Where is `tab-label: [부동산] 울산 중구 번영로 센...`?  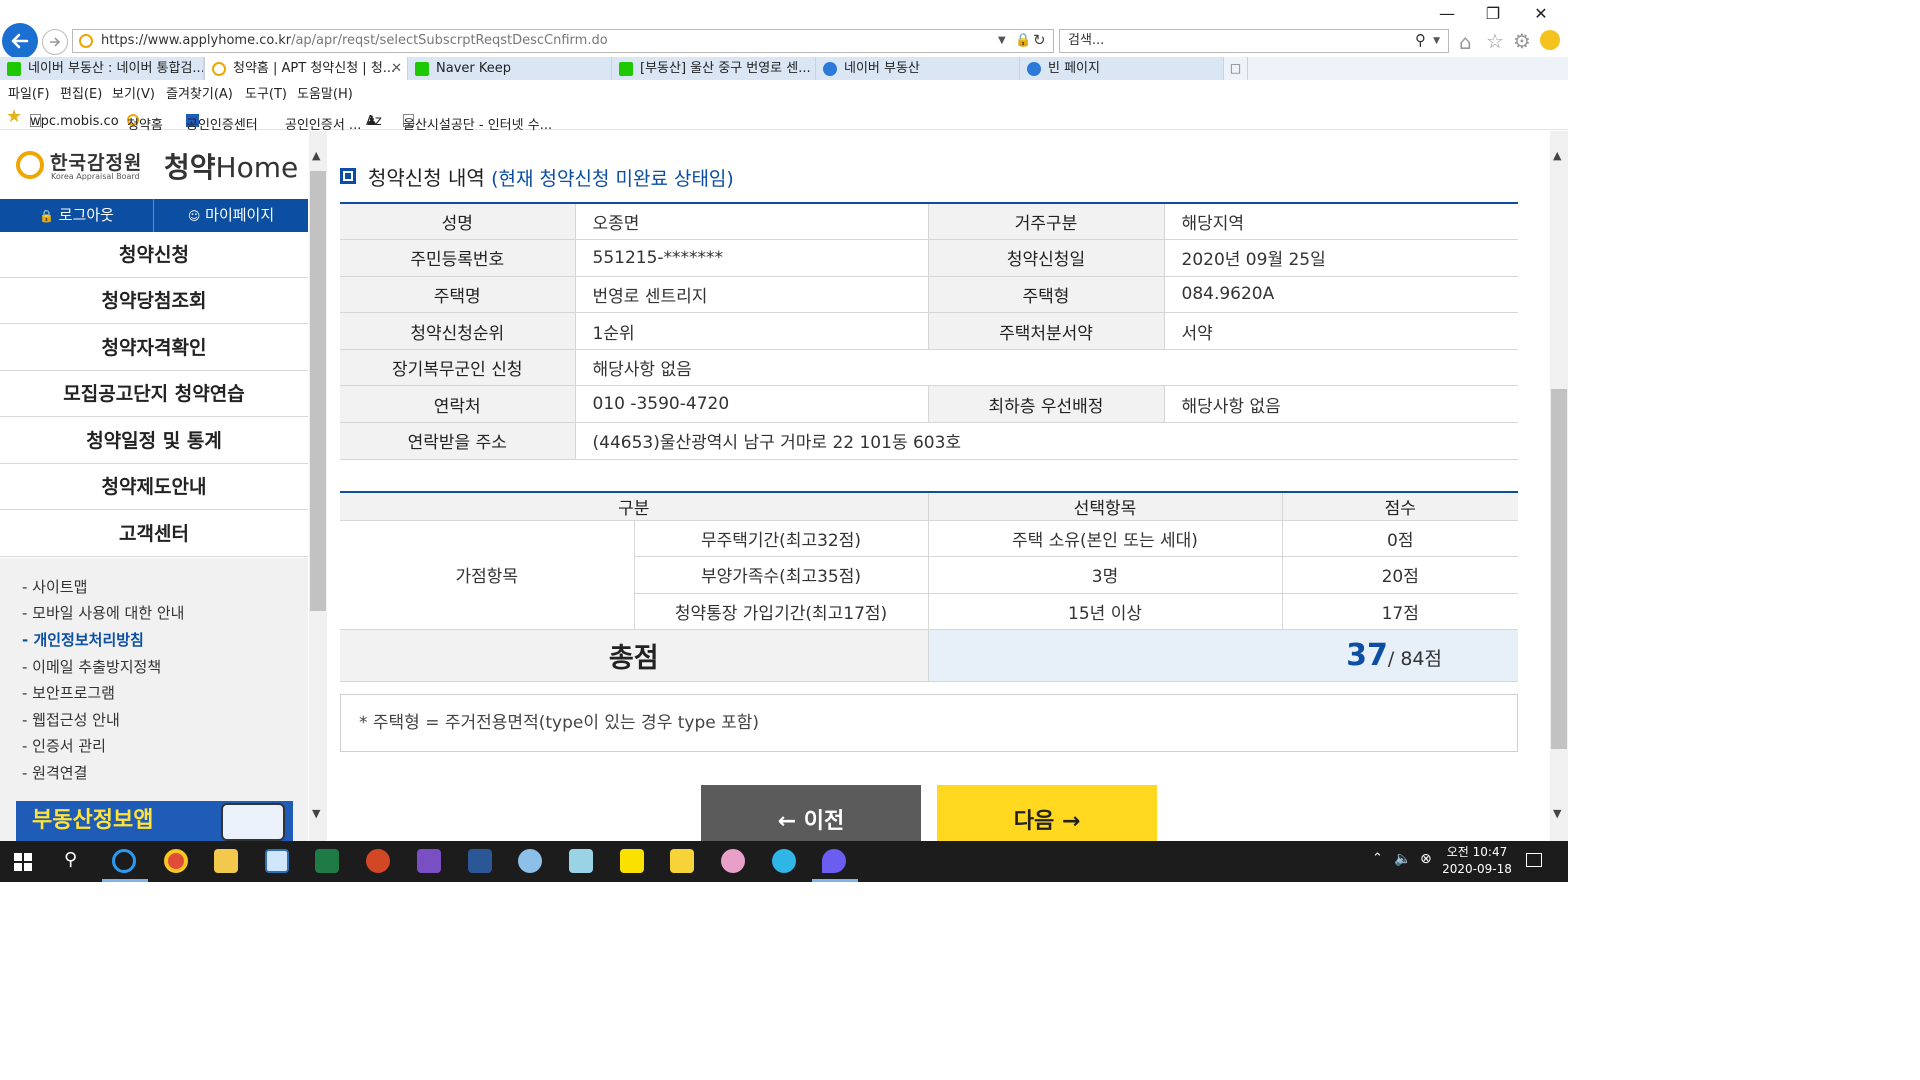
tab-label: [부동산] 울산 중구 번영로 센... is located at coordinates (725, 68).